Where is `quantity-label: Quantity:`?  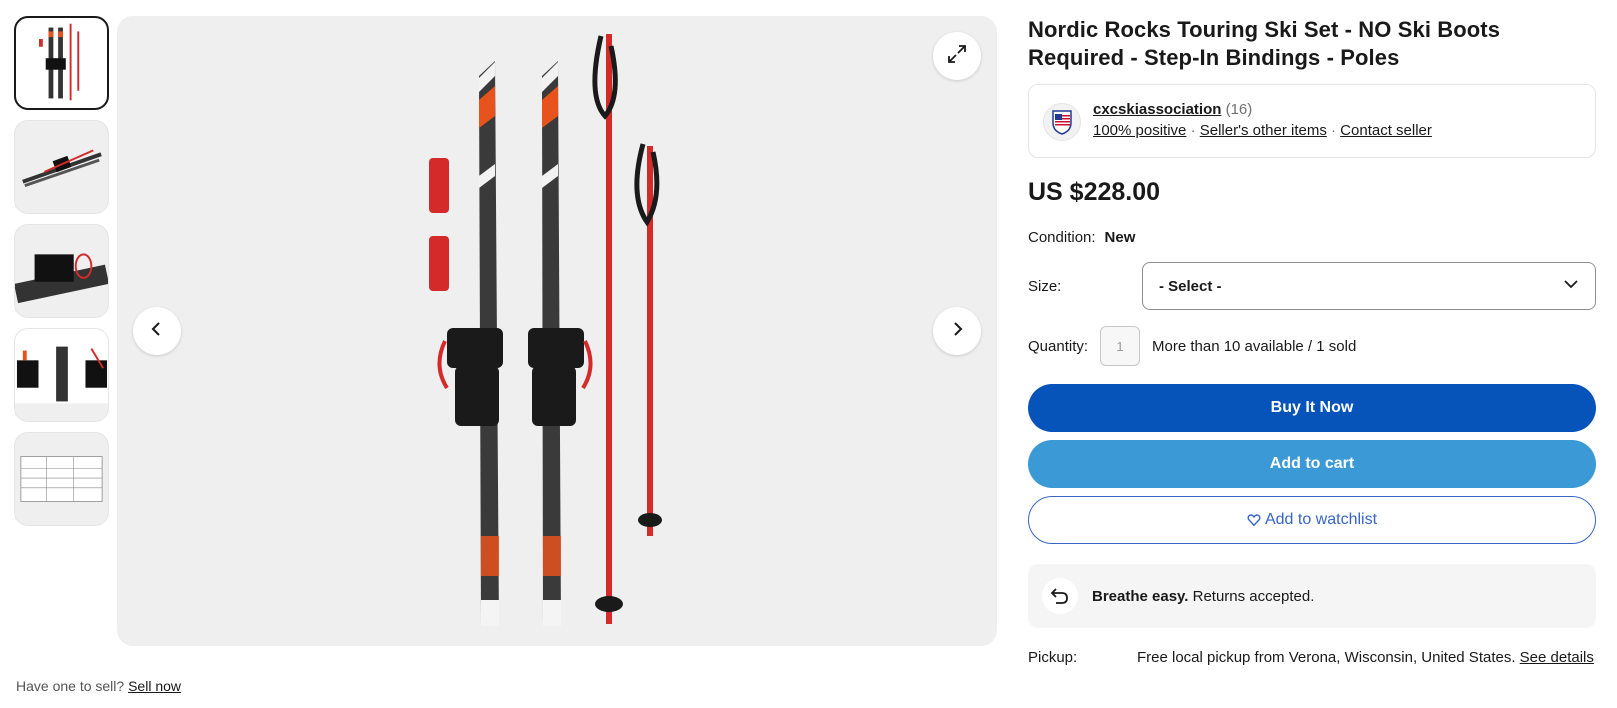
quantity-label: Quantity: is located at coordinates (1058, 346).